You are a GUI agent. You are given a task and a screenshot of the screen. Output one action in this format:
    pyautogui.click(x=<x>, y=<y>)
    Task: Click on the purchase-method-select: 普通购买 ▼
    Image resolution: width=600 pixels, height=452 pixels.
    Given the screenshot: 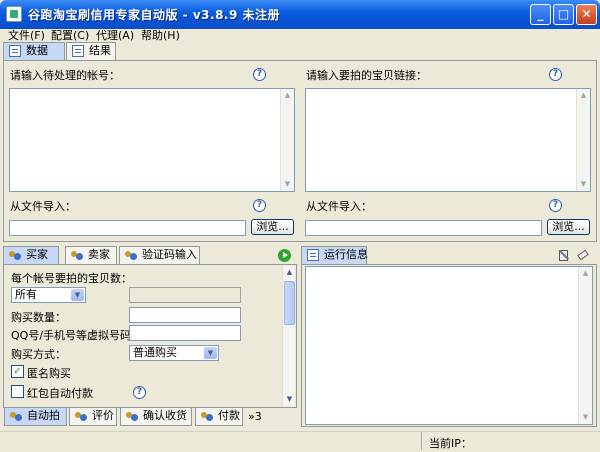 What is the action you would take?
    pyautogui.click(x=174, y=353)
    